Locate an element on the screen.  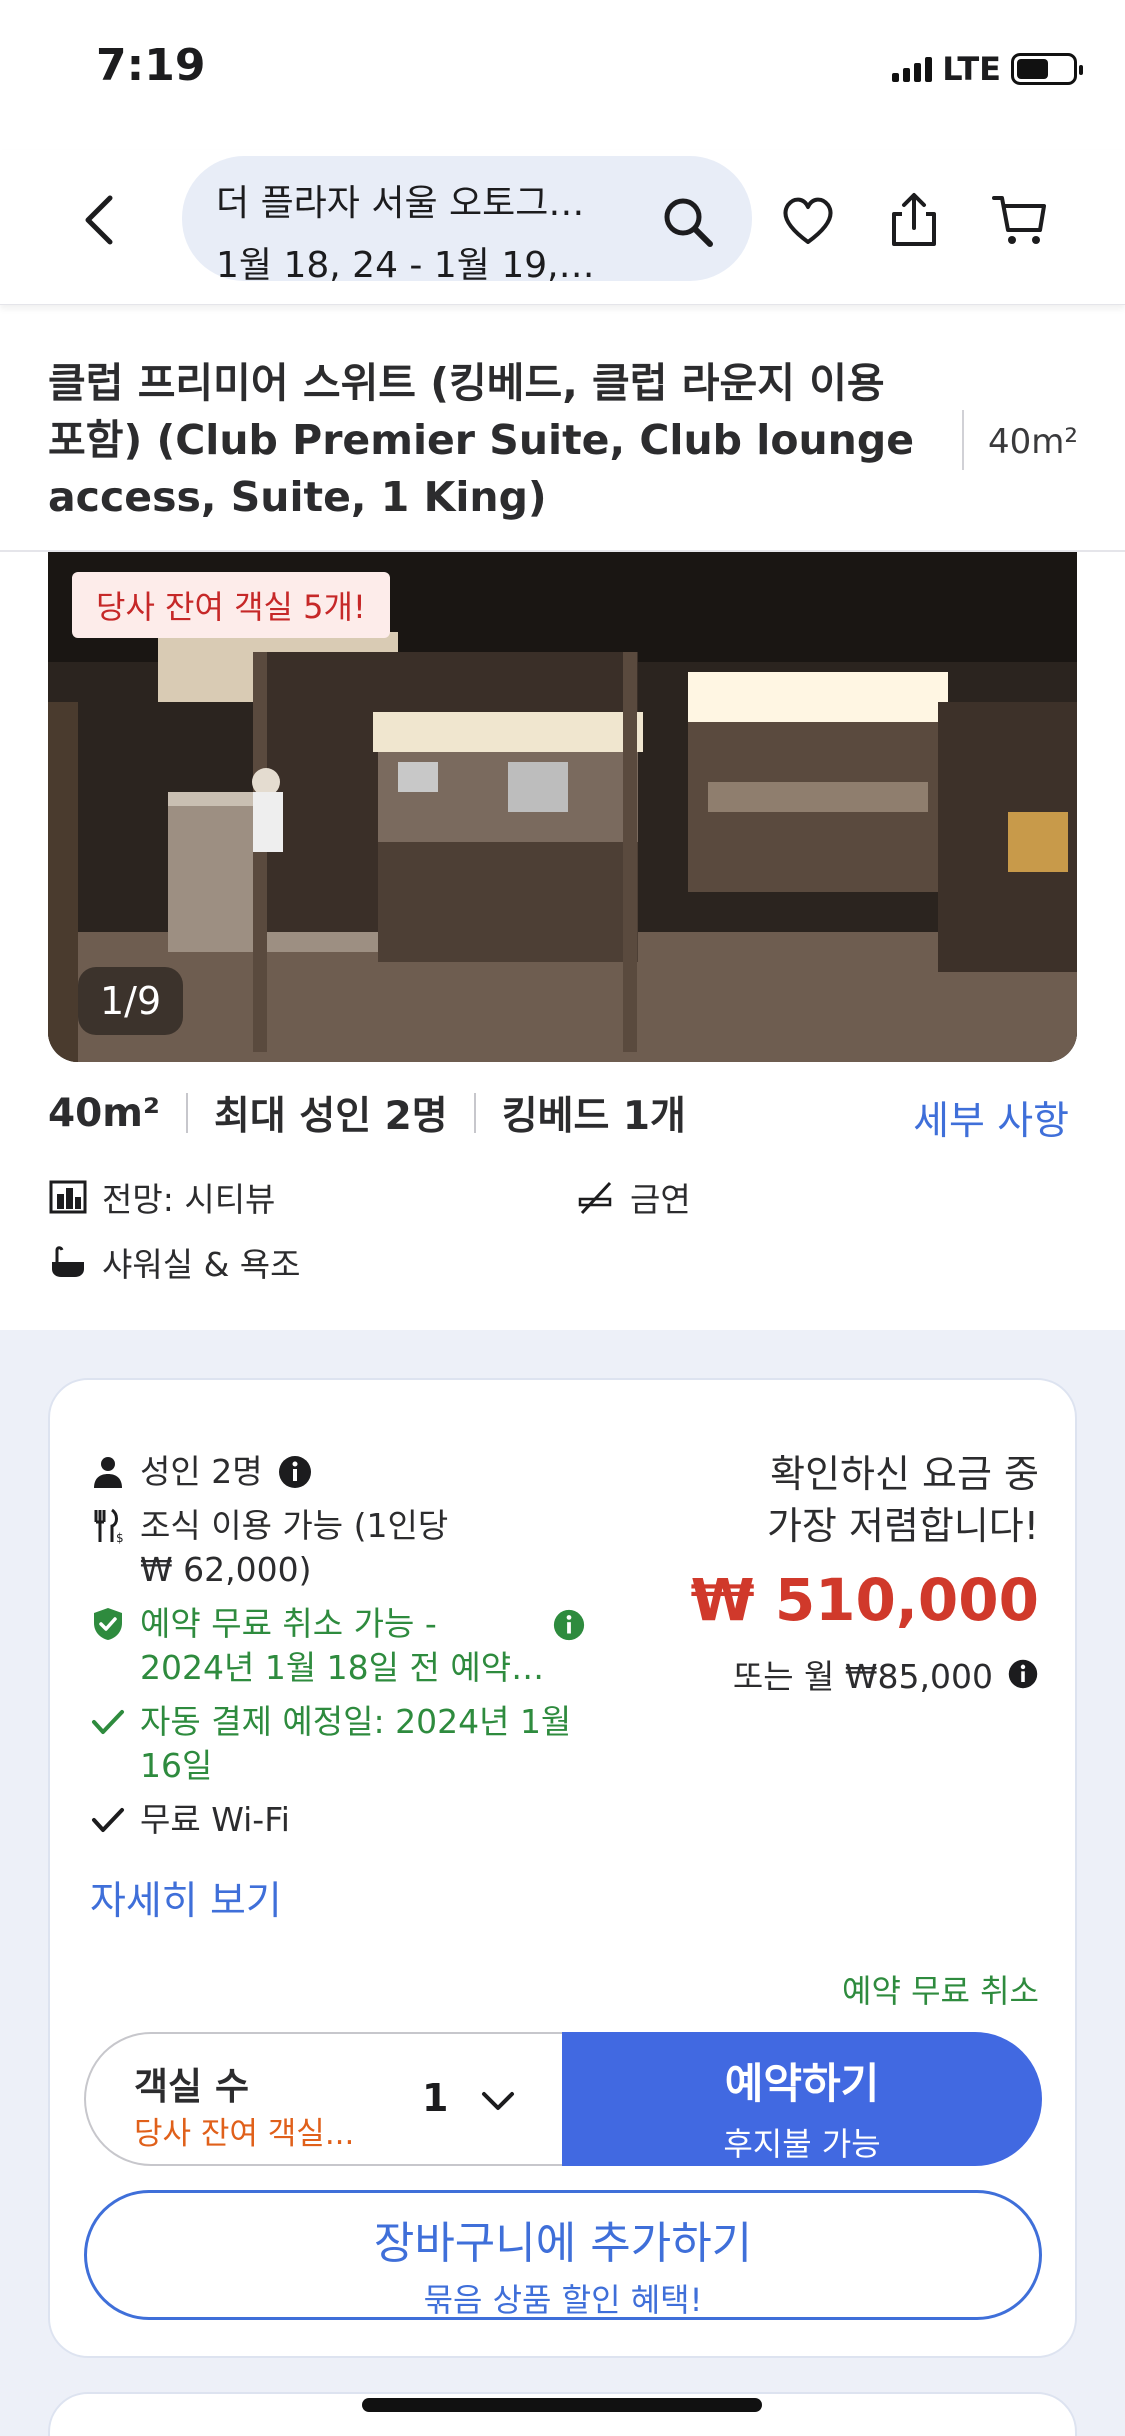
offer-free-cancel-line1: 예약 무료 취소 가능 - is located at coordinates (288, 1623).